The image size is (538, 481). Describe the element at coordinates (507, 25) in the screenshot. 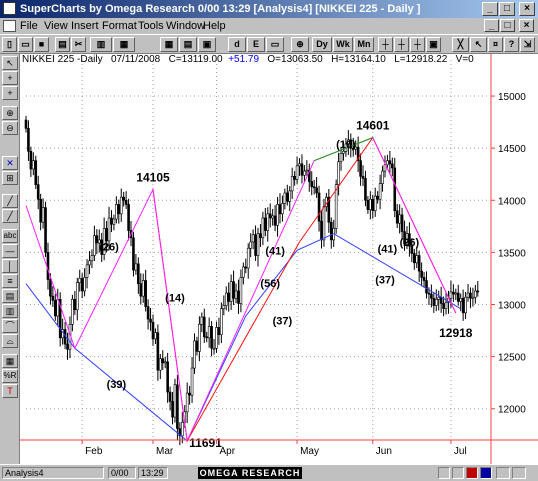

I see `doc-restore-button: □` at that location.